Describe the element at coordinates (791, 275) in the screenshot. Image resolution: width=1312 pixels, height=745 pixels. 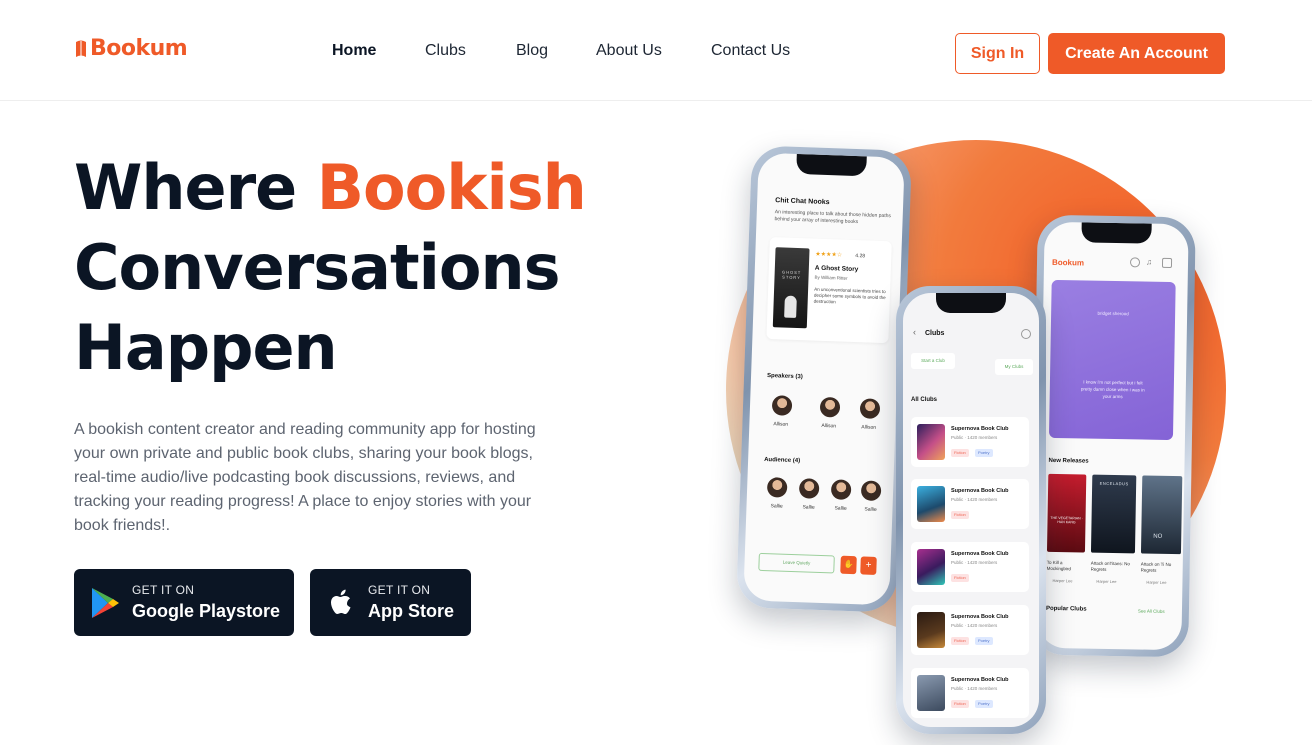
I see `book-cover-text: GHOST STORY` at that location.